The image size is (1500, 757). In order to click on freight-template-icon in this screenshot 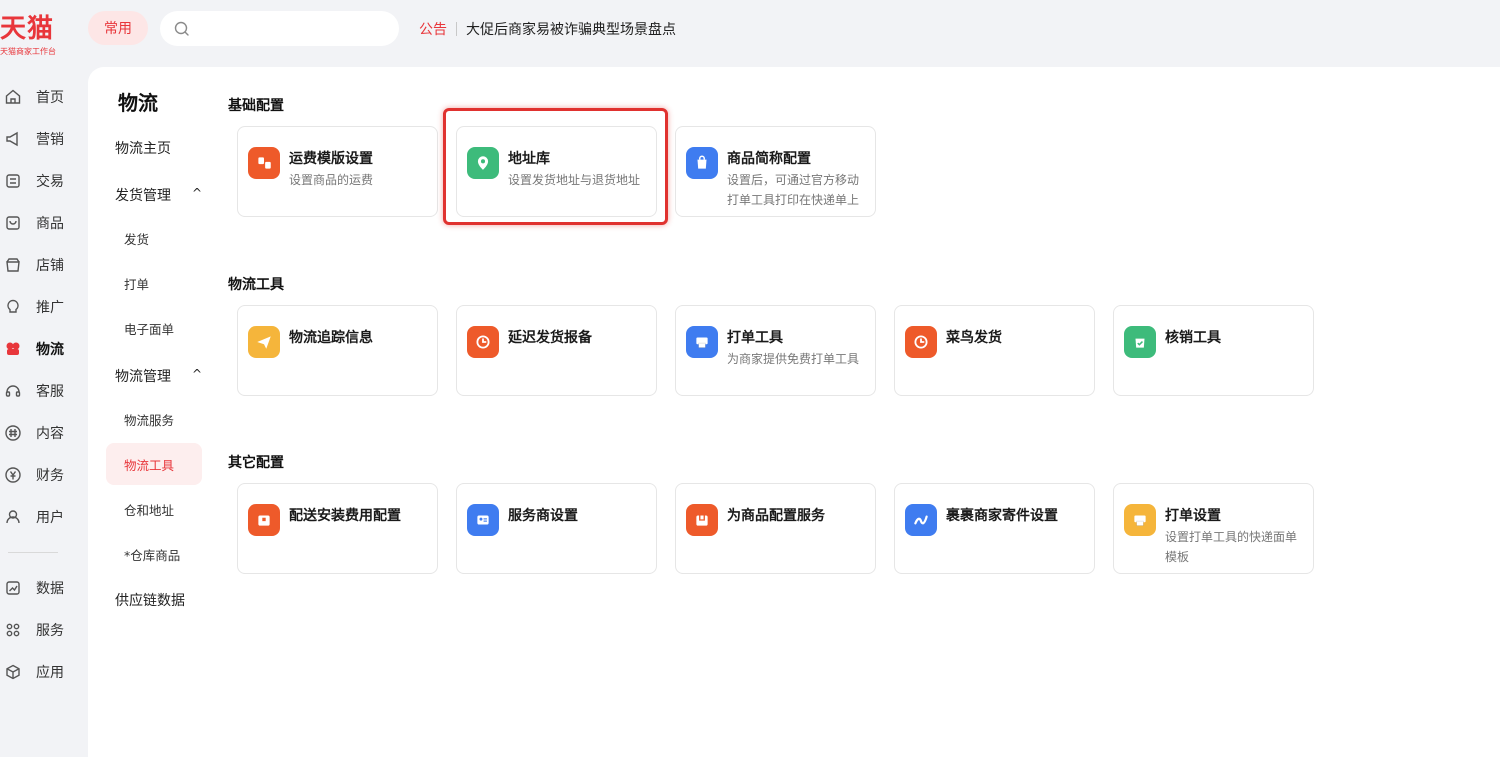, I will do `click(264, 163)`.